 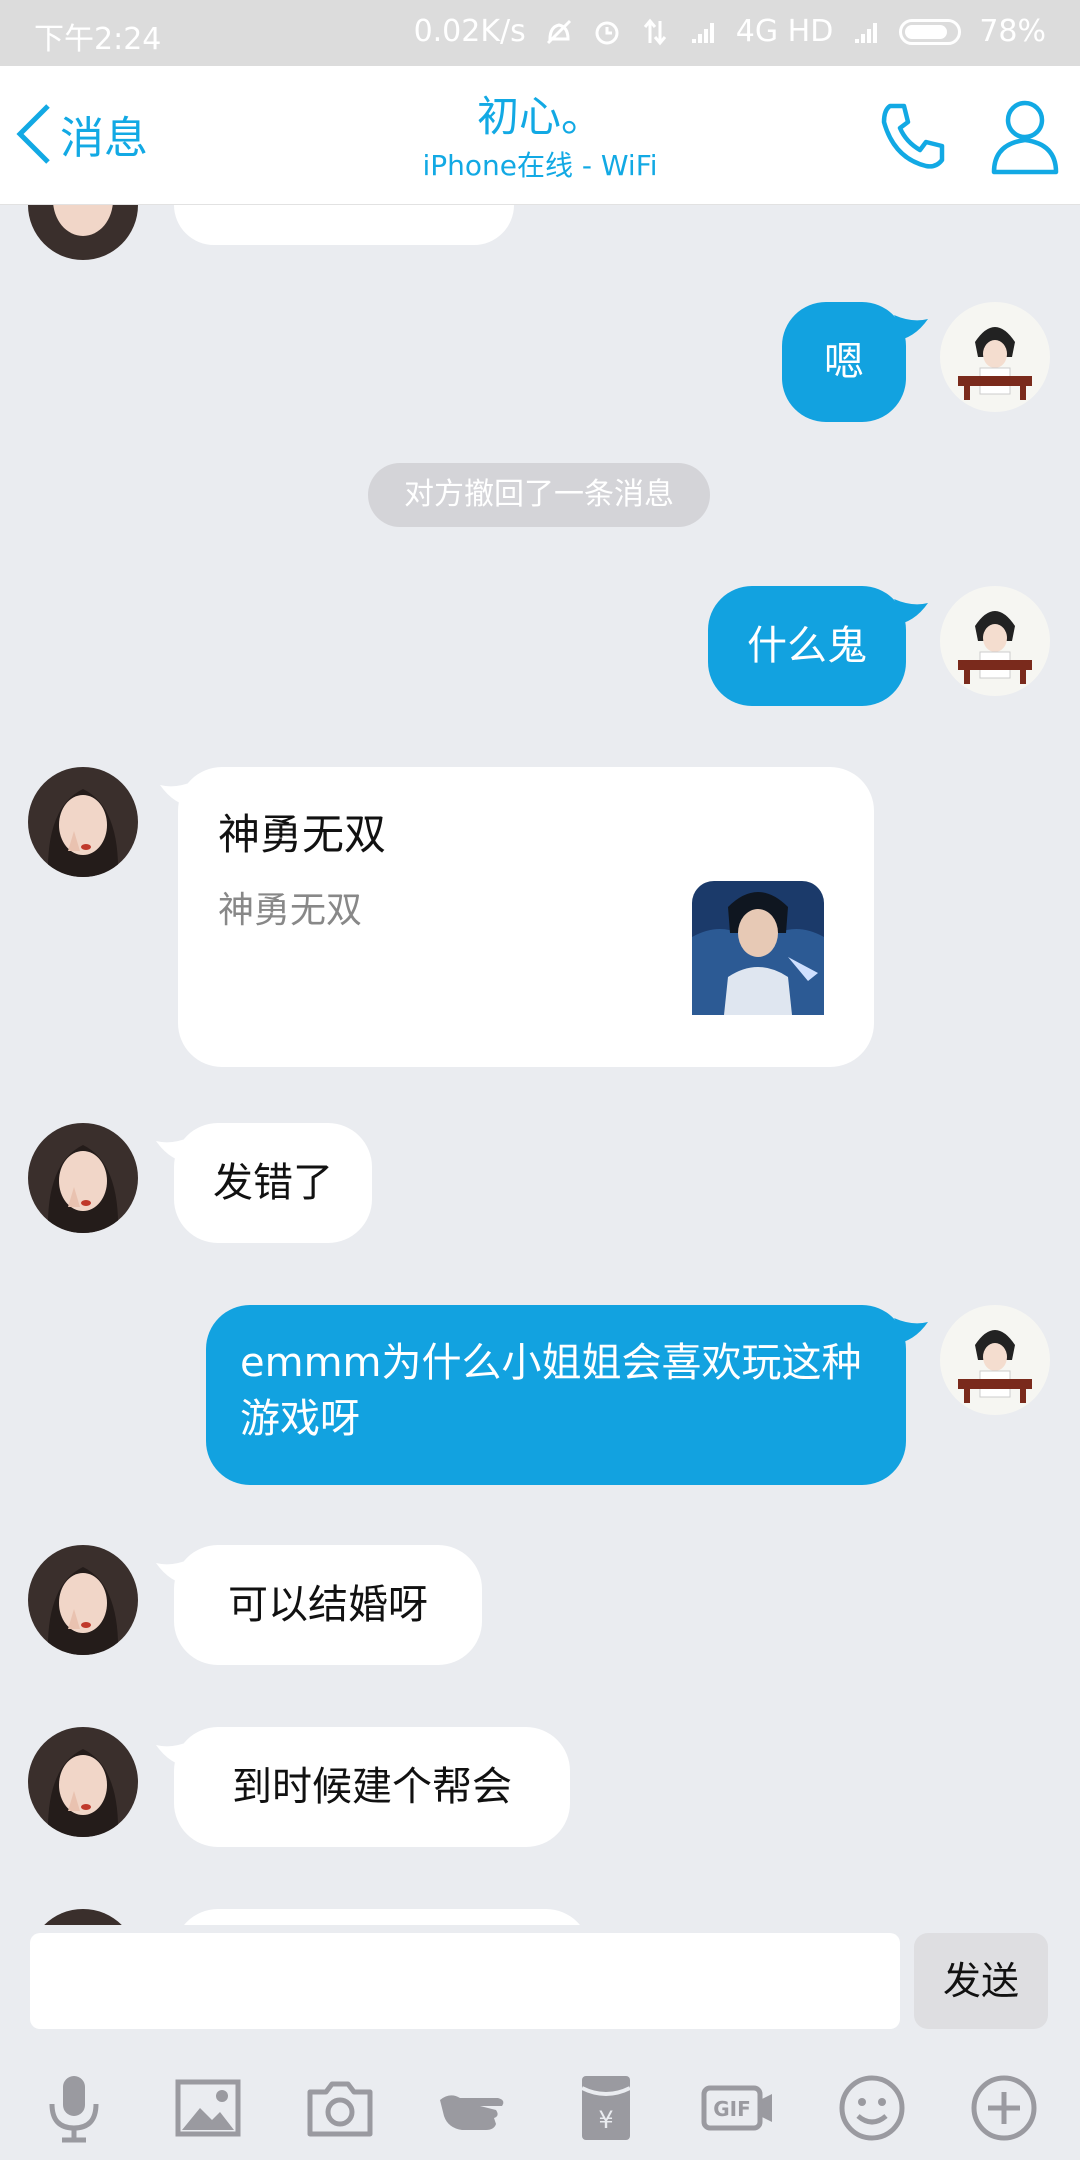 What do you see at coordinates (526, 917) in the screenshot?
I see `link-card: 神勇无双 神勇无双` at bounding box center [526, 917].